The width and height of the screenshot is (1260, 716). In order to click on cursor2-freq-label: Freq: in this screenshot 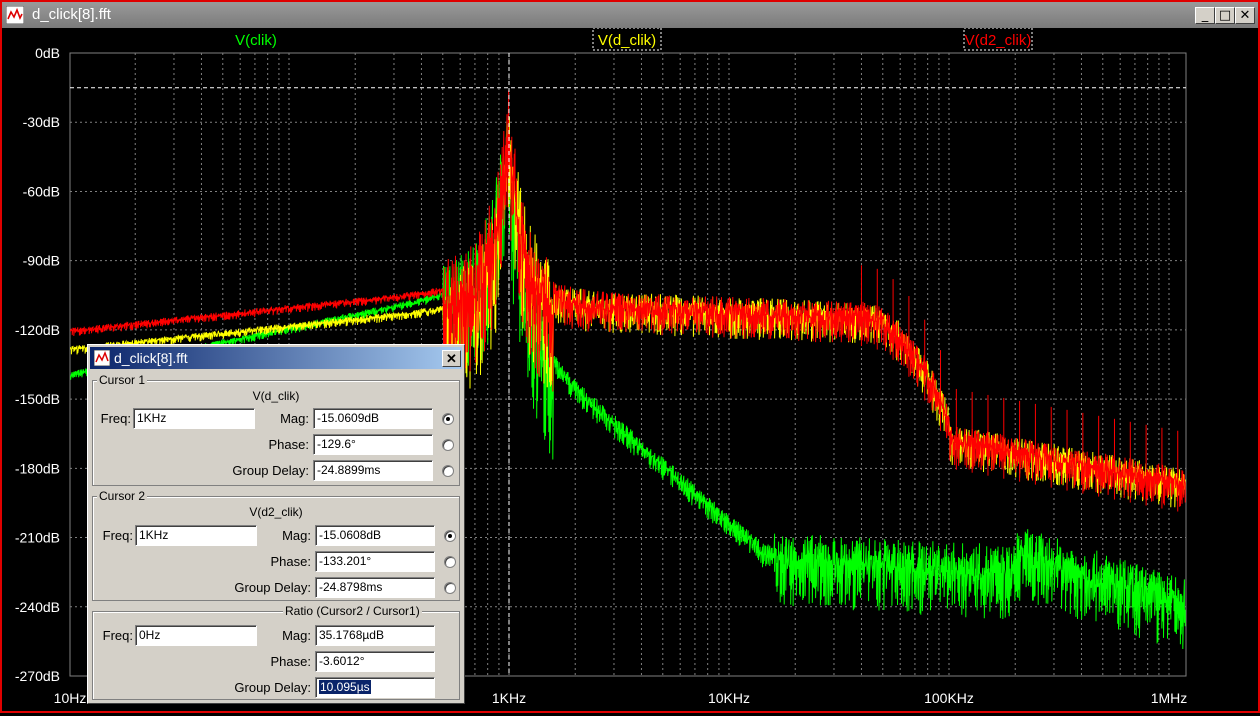, I will do `click(117, 535)`.